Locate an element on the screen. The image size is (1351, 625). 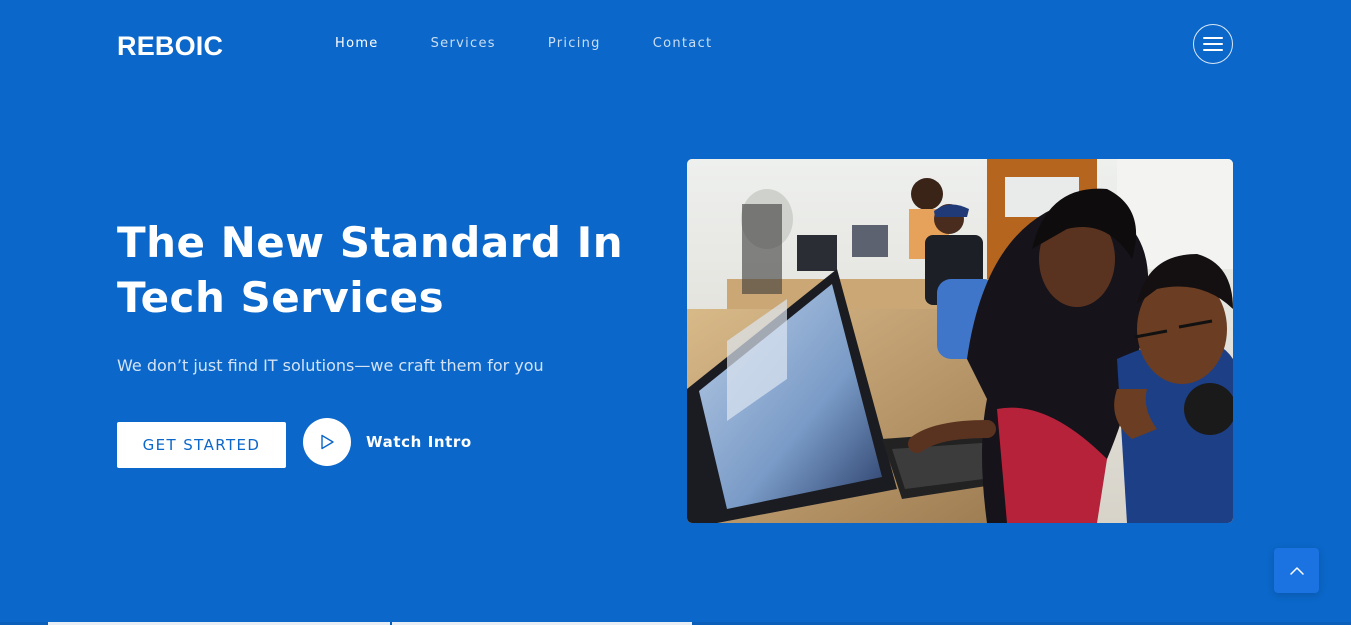
nav-item-pricing: Pricing is located at coordinates (574, 44).